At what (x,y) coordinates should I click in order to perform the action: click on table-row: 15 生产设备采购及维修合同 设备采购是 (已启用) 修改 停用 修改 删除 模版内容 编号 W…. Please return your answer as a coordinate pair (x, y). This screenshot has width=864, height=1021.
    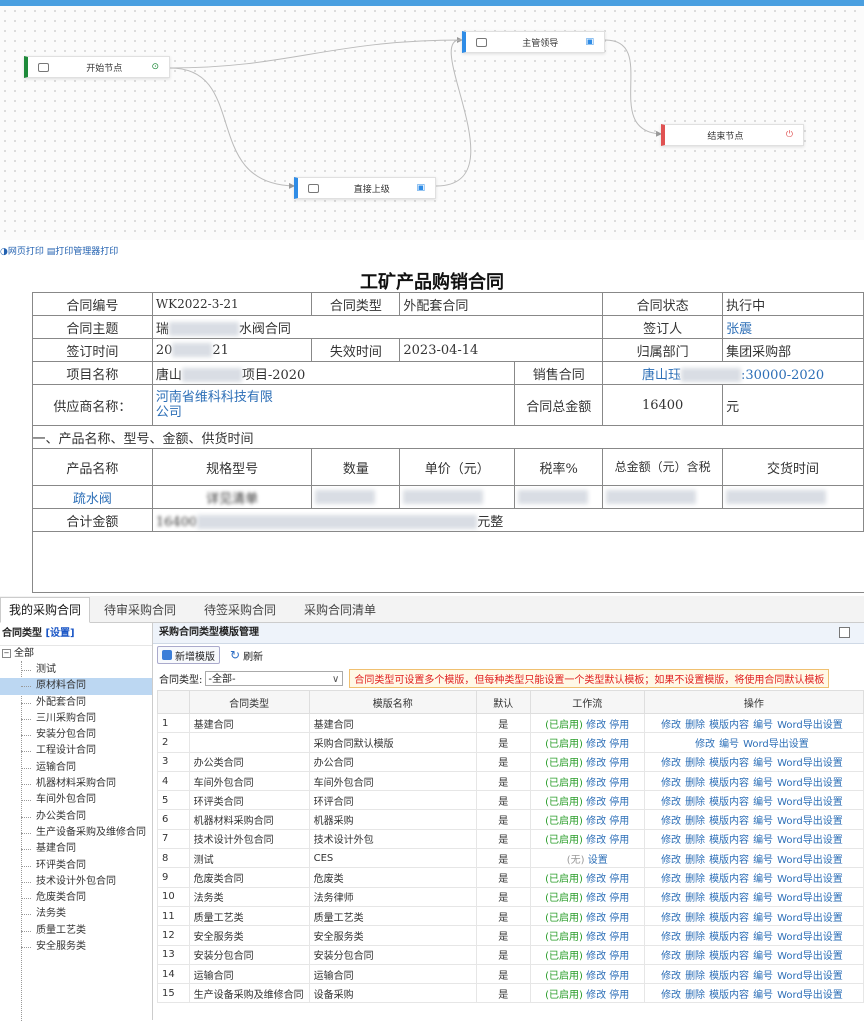
    Looking at the image, I should click on (510, 993).